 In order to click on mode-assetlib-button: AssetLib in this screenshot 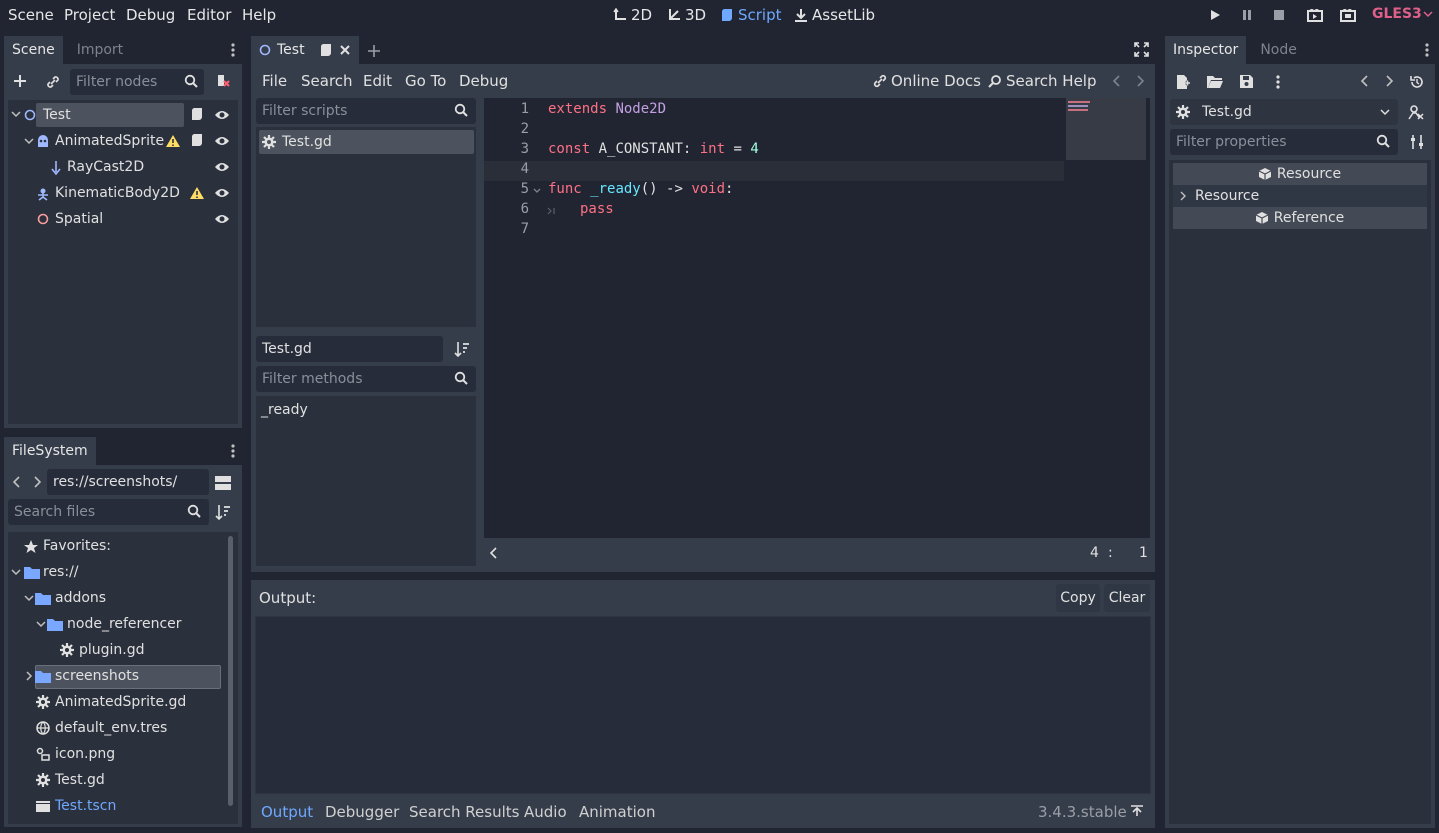, I will do `click(834, 15)`.